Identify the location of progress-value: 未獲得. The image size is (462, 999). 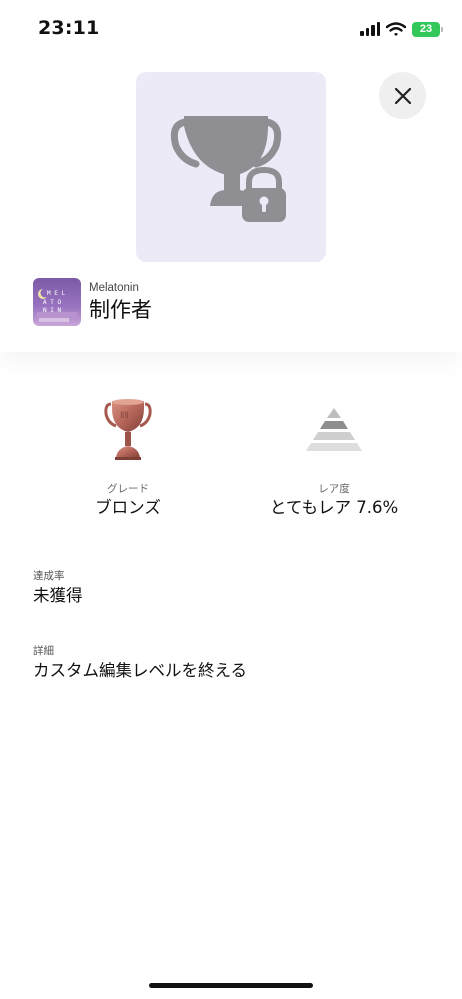
(58, 595).